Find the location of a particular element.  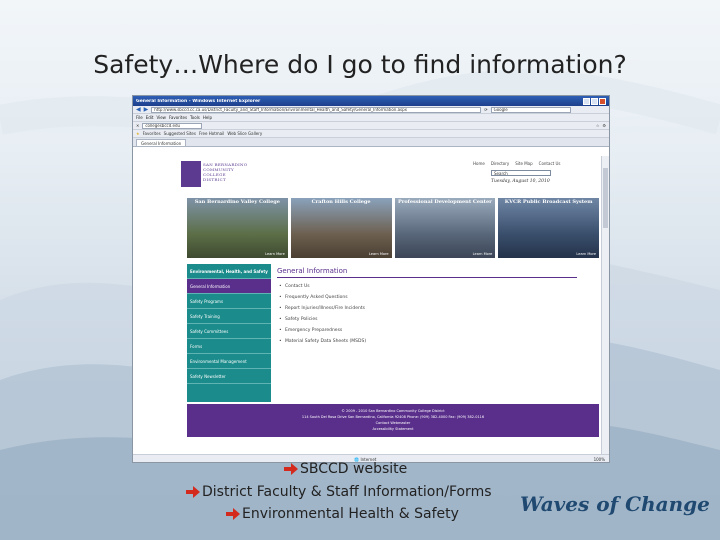

nav-safety-newsletter: Safety Newsletter is located at coordinates (229, 376).